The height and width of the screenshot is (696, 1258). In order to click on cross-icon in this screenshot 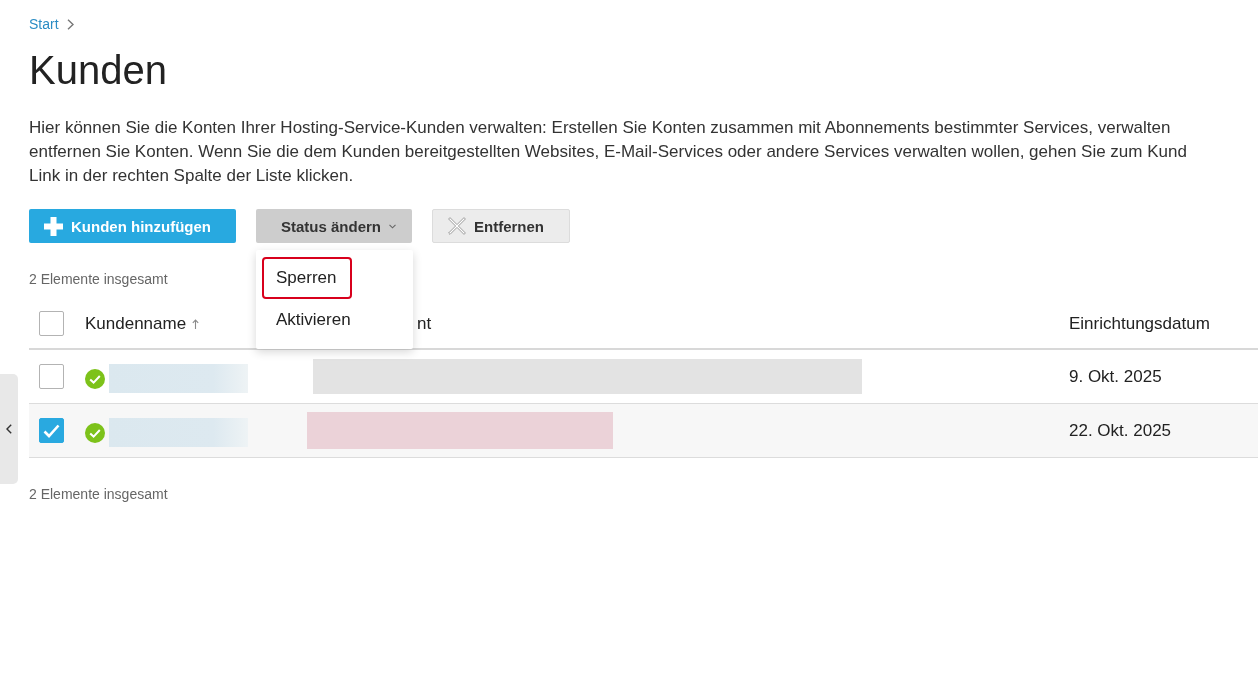, I will do `click(457, 226)`.